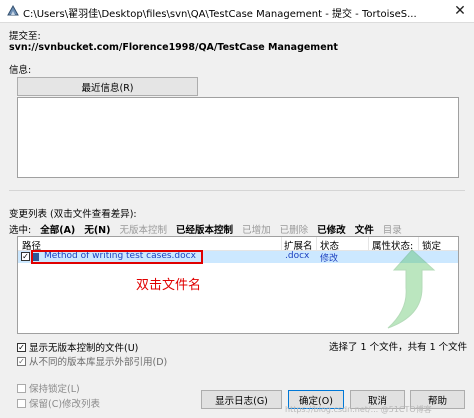 This screenshot has height=418, width=474. I want to click on select-label: 选中:, so click(20, 230).